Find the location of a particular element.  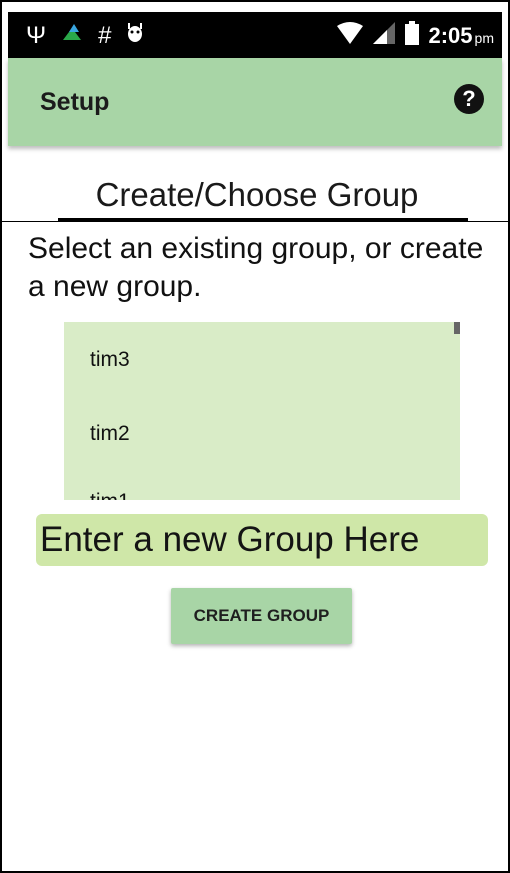

status-bar: Ψ # 2:05 pm is located at coordinates (255, 35).